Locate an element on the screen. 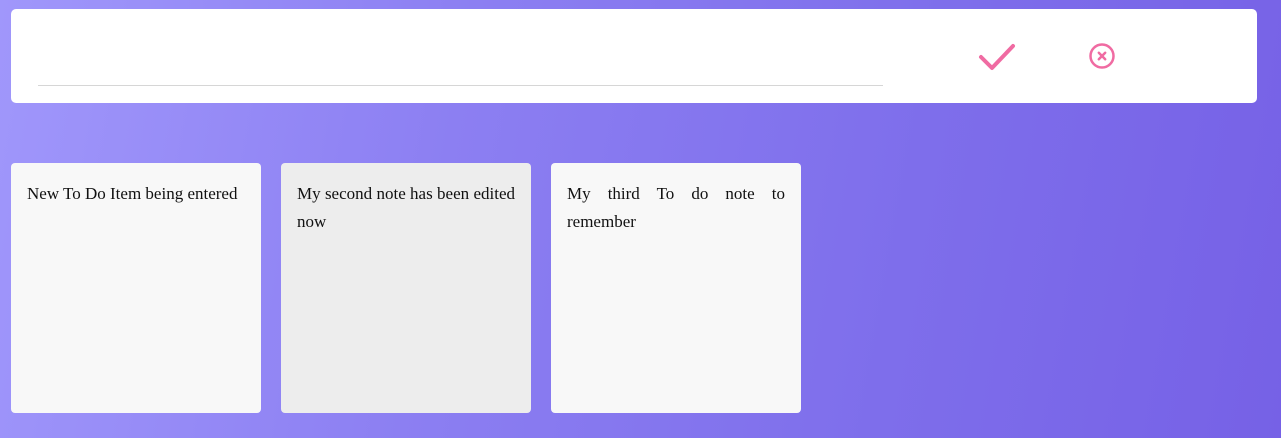 The width and height of the screenshot is (1281, 438). note-input is located at coordinates (460, 69).